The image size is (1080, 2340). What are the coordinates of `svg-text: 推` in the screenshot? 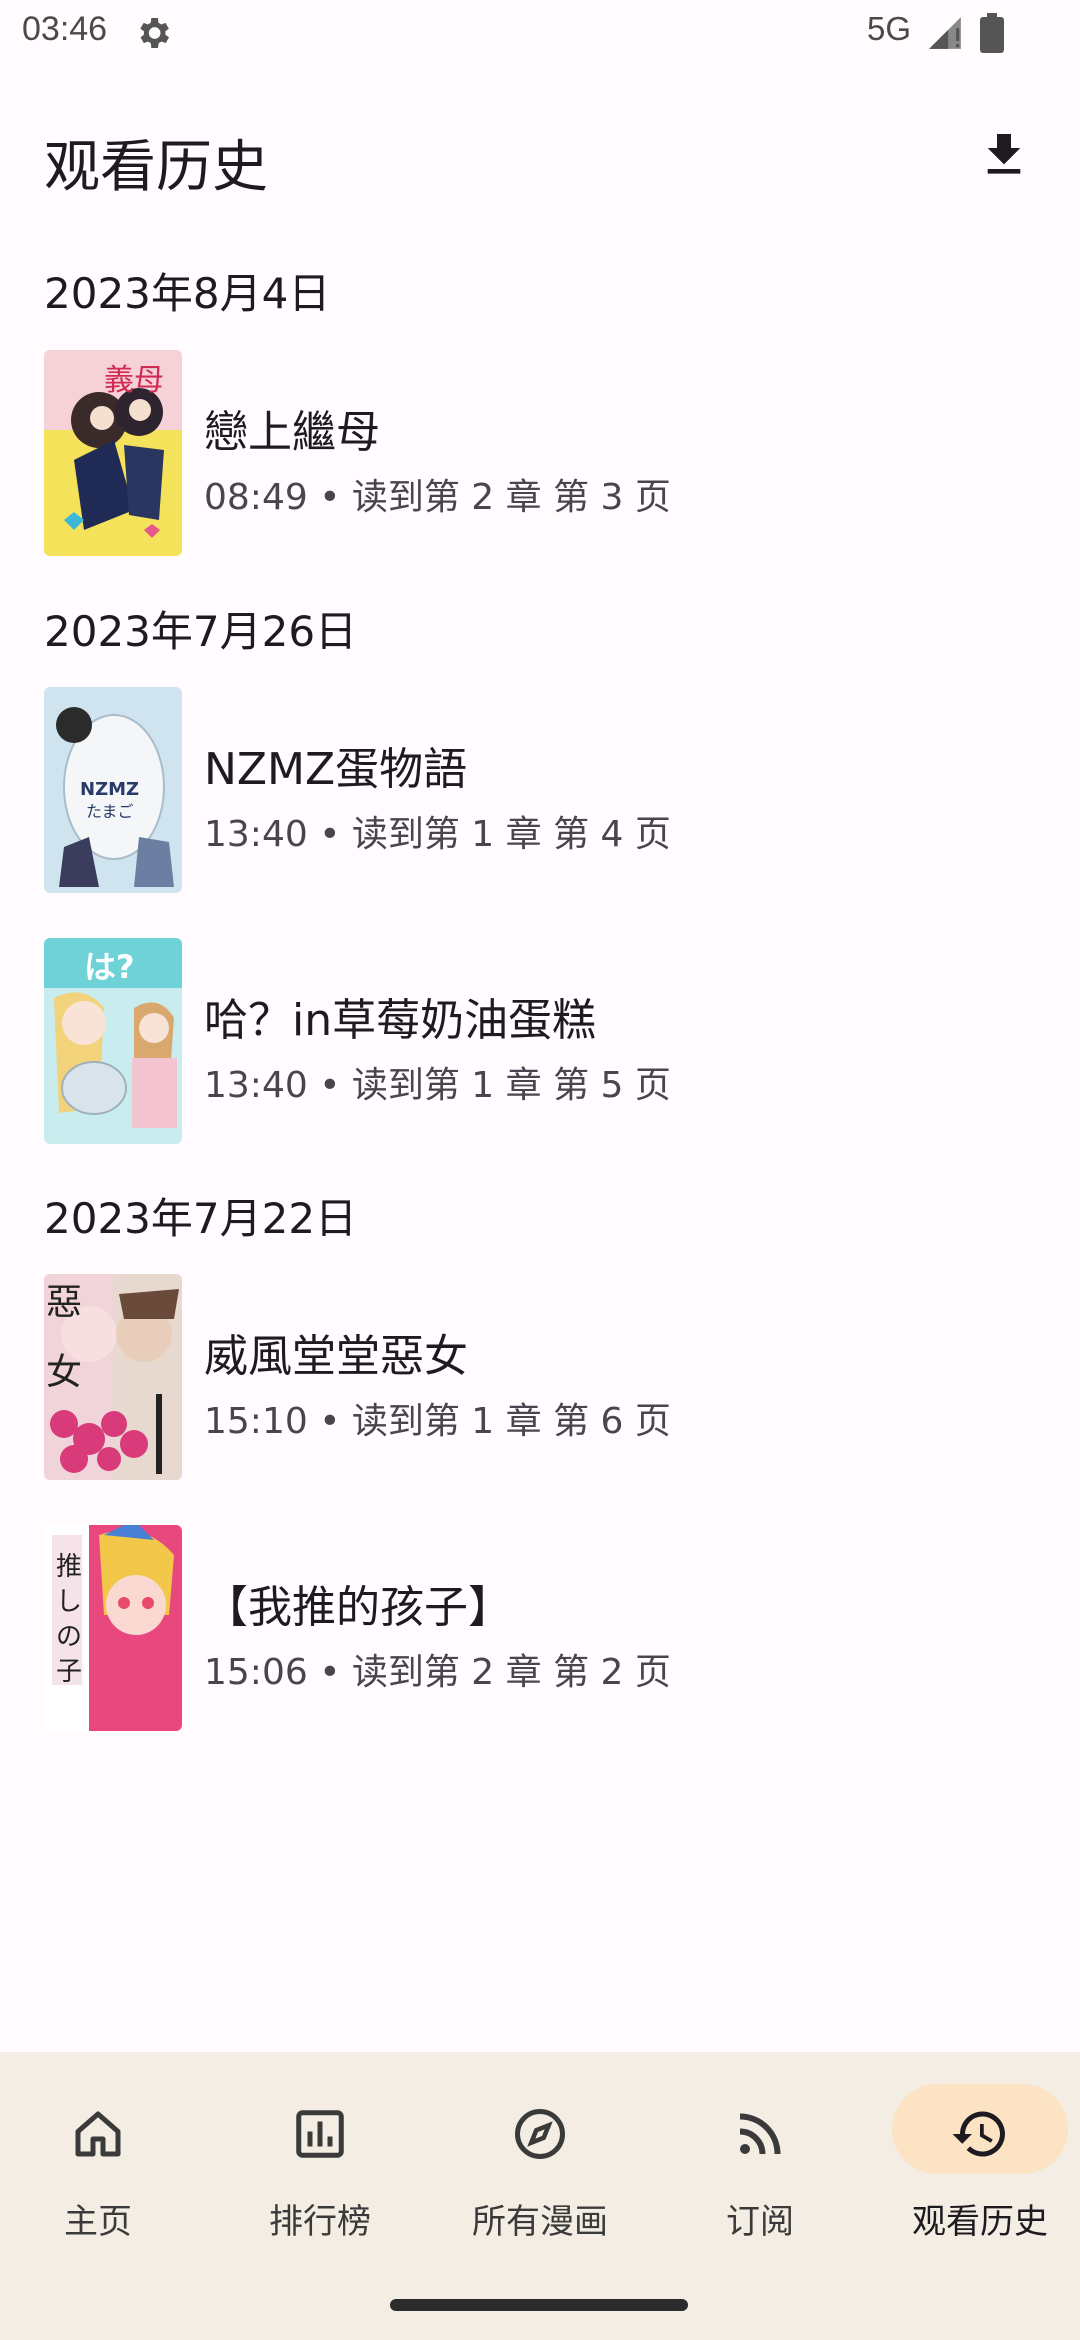 It's located at (69, 1567).